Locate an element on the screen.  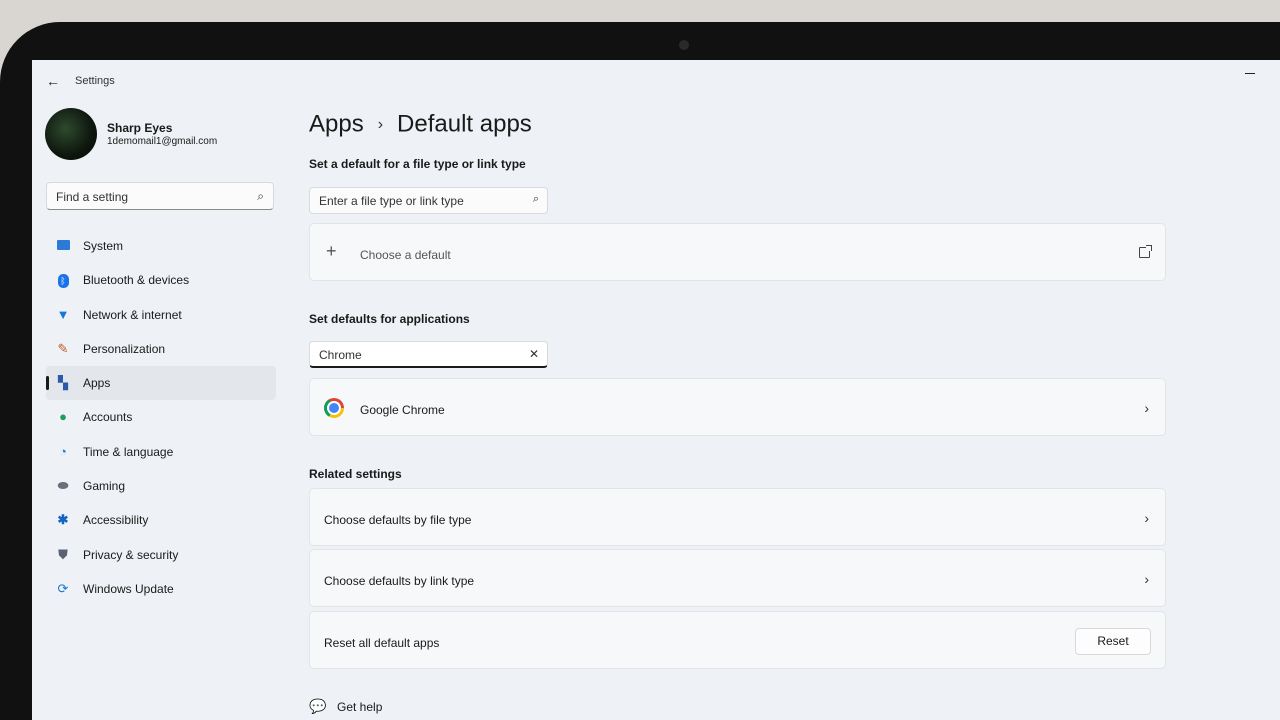
breadcrumb-parent: Apps is located at coordinates (336, 124).